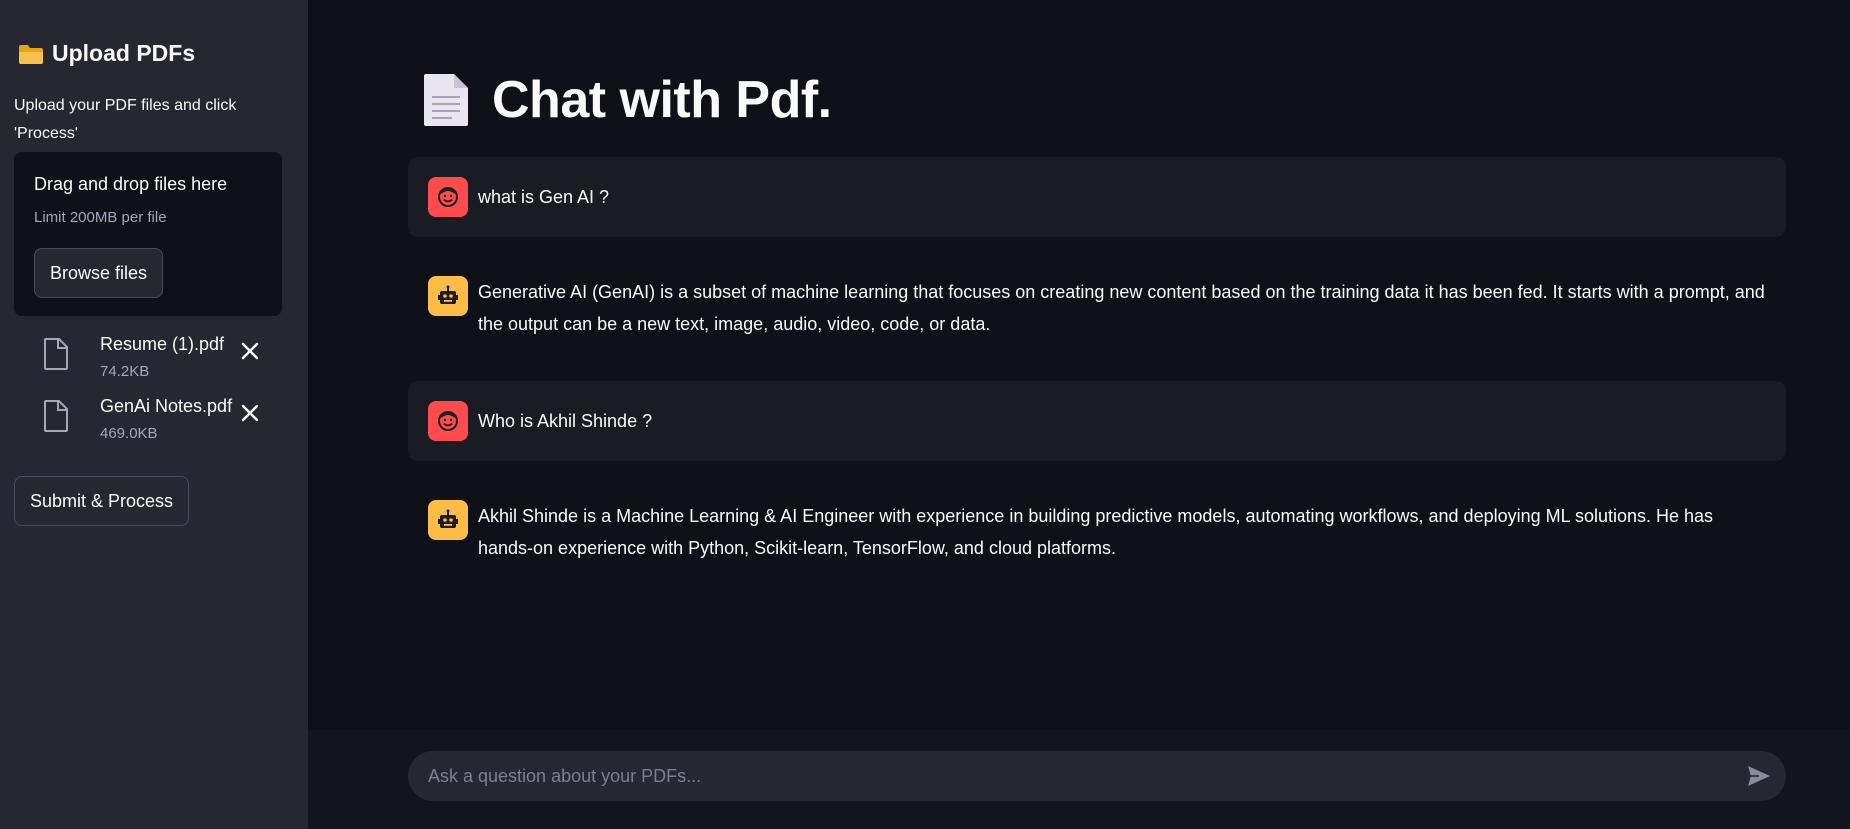 The height and width of the screenshot is (829, 1850). Describe the element at coordinates (544, 197) in the screenshot. I see `message-text: what is Gen AI ?` at that location.